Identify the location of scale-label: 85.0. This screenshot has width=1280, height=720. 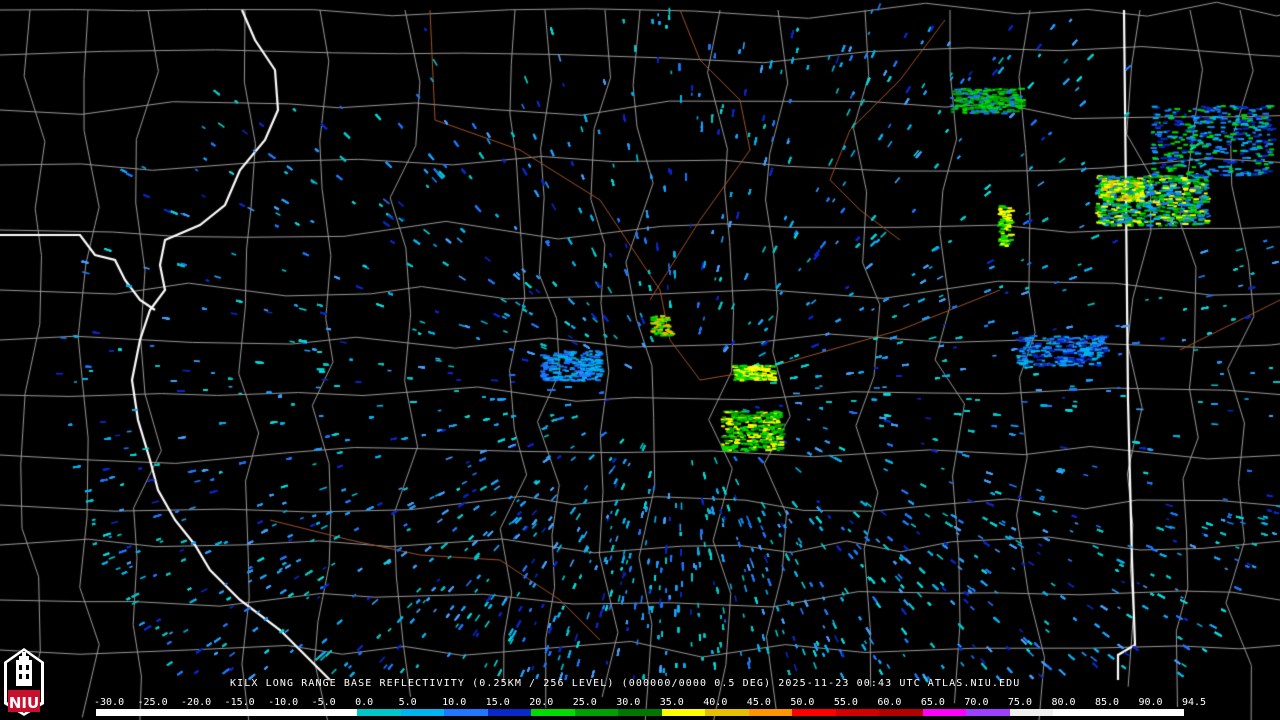
(1107, 702).